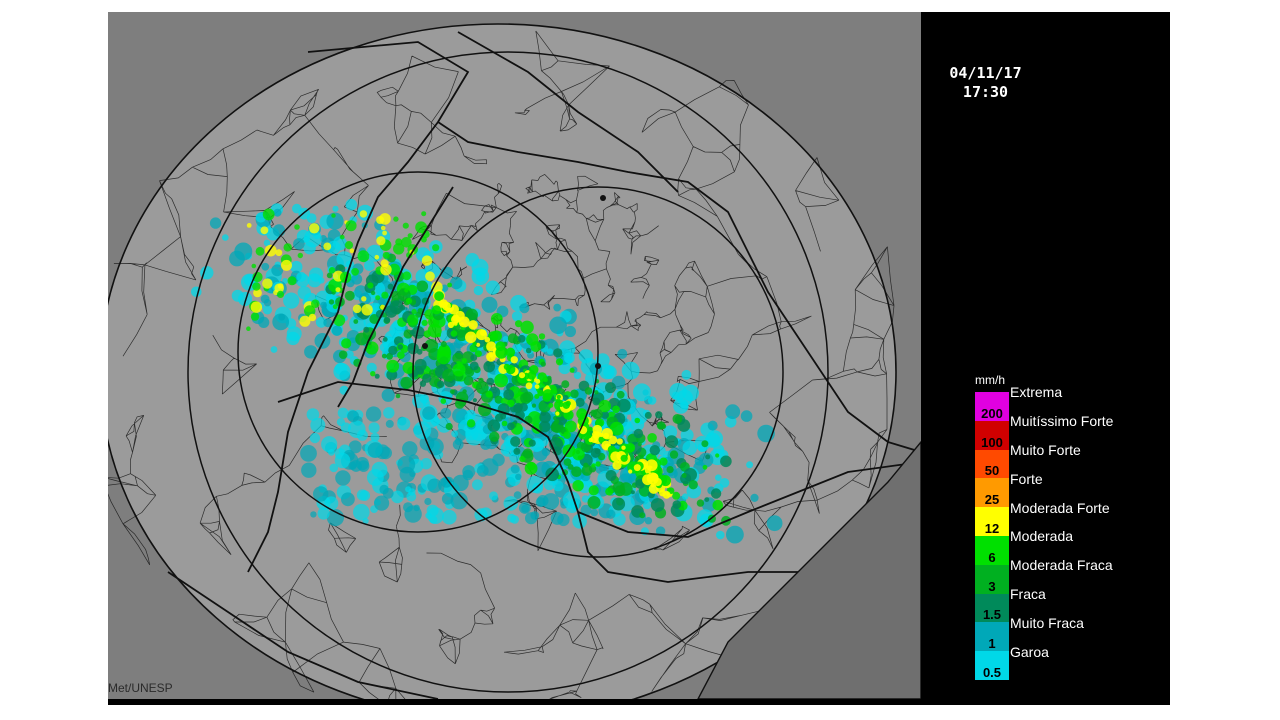 The height and width of the screenshot is (720, 1280). Describe the element at coordinates (992, 615) in the screenshot. I see `legend-value: 1.5` at that location.